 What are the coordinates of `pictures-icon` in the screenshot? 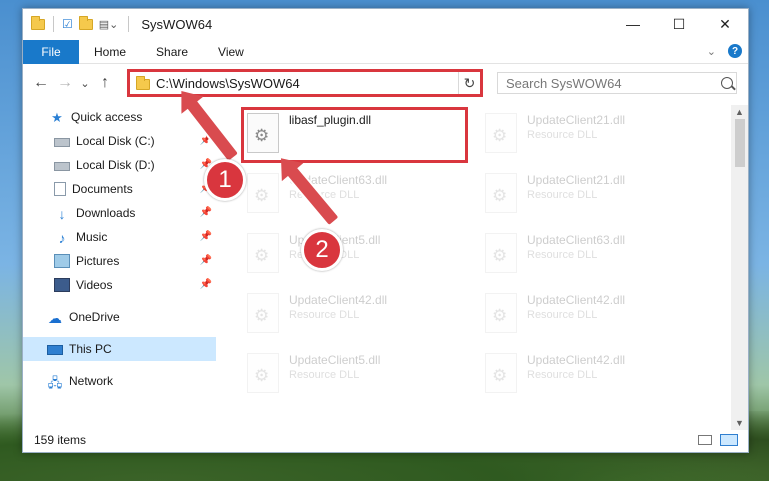 It's located at (62, 261).